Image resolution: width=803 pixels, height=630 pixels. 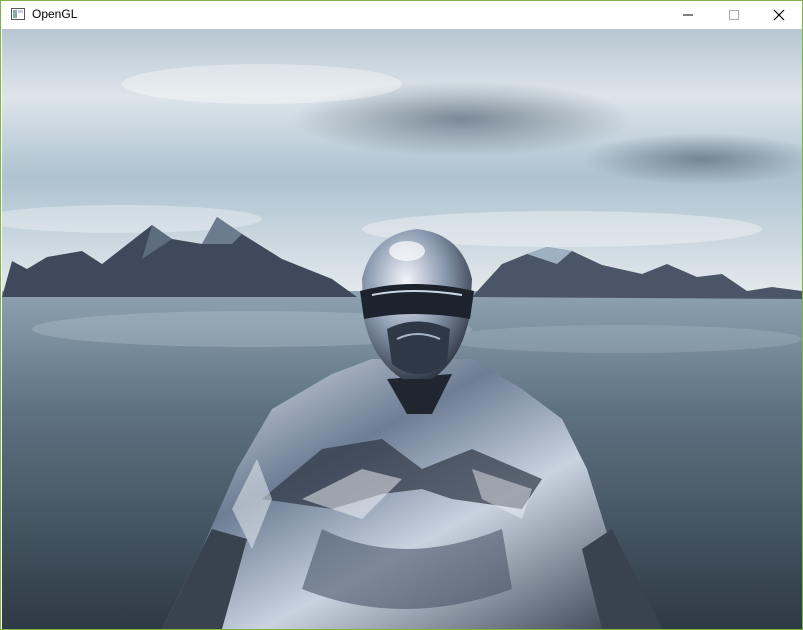 I want to click on maximize-button, so click(x=734, y=15).